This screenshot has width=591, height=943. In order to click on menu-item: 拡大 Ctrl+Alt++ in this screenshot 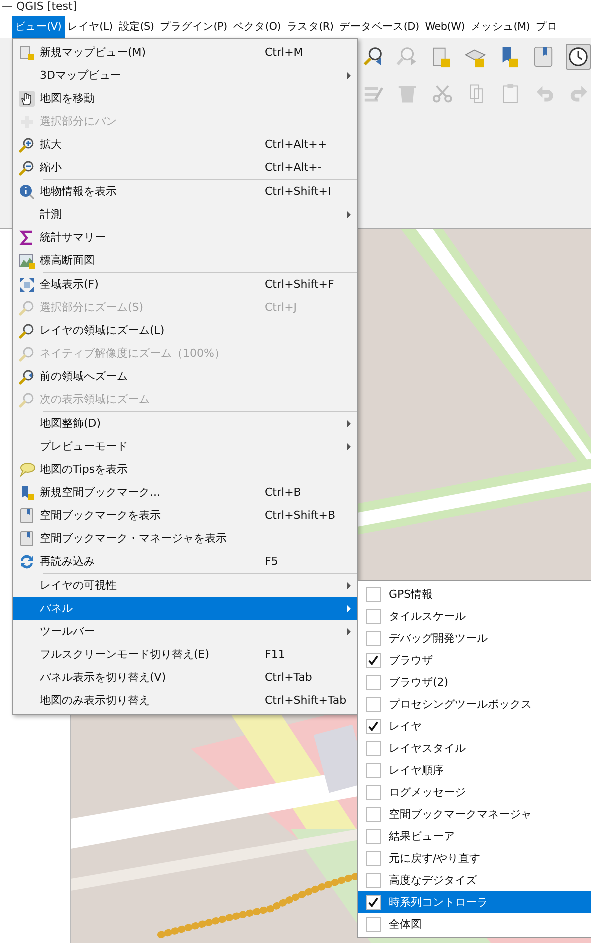, I will do `click(185, 144)`.